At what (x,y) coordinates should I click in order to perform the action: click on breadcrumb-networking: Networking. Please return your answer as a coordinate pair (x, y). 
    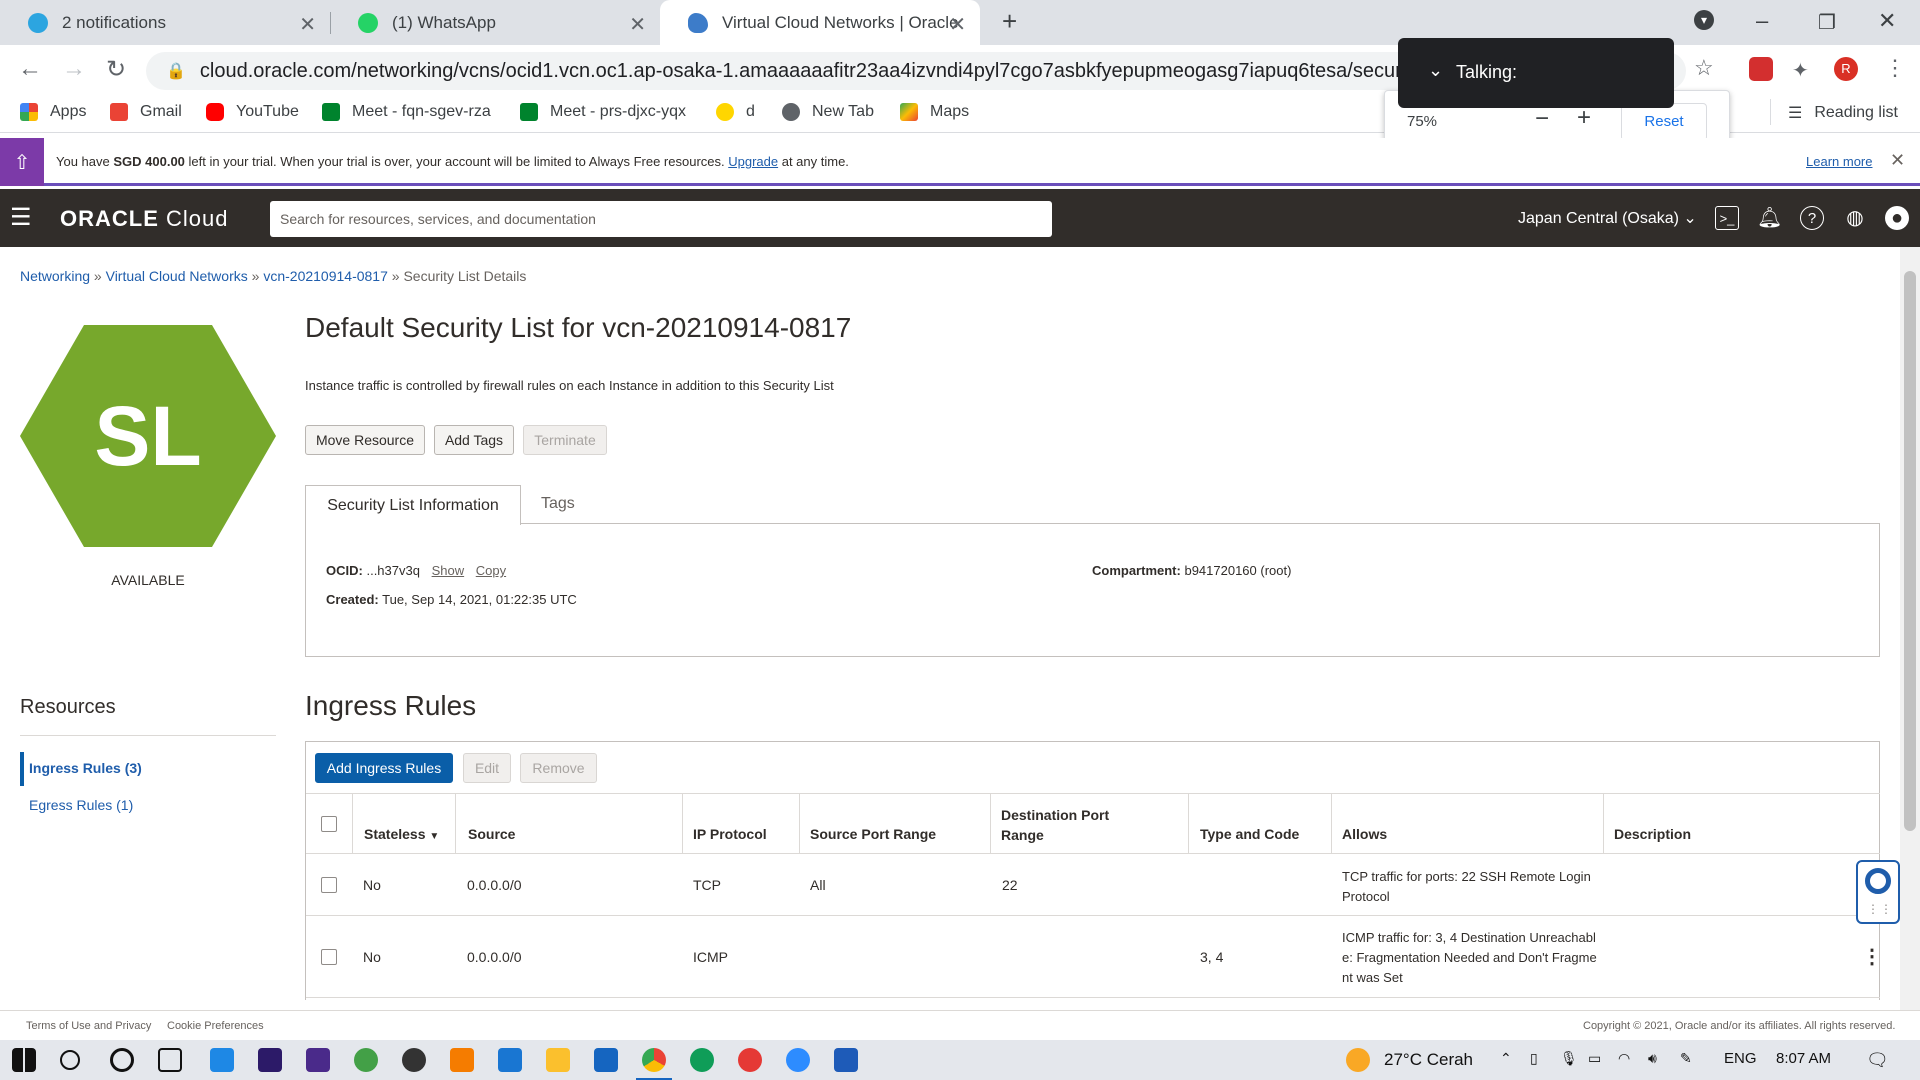
    Looking at the image, I should click on (55, 276).